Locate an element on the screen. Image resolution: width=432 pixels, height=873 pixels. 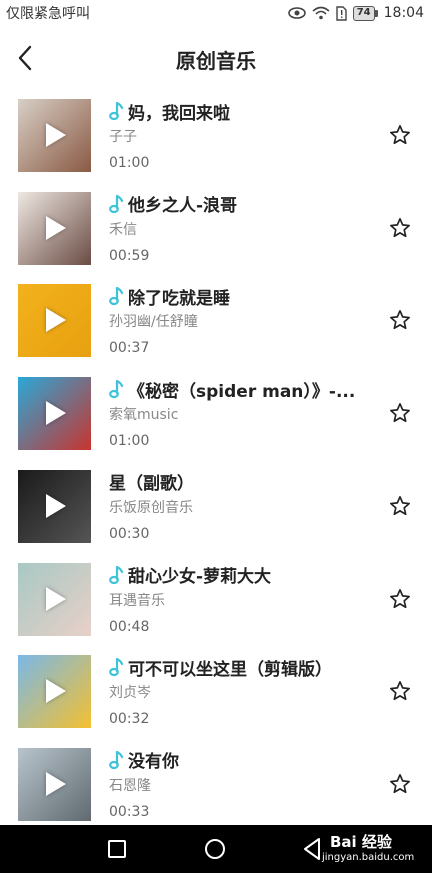
song-title-row: 可不可以坐这里（剪辑版） is located at coordinates (244, 667).